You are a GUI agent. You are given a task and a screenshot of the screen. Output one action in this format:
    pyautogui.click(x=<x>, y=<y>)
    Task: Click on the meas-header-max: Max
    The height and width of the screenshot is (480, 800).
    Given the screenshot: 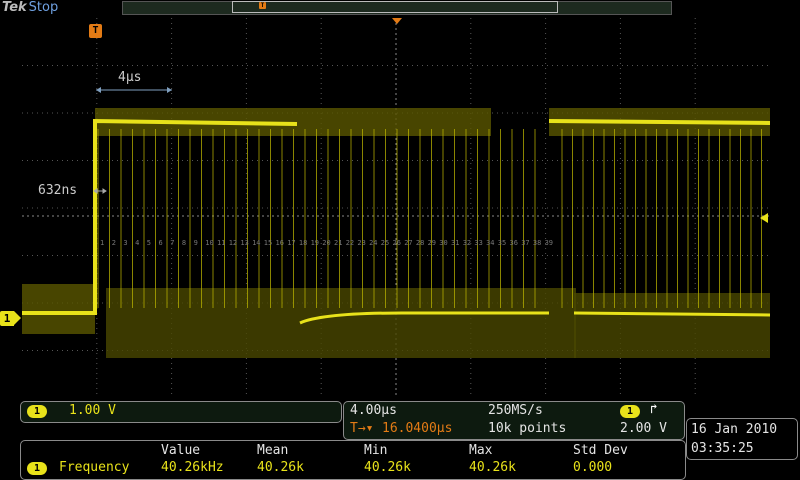 What is the action you would take?
    pyautogui.click(x=481, y=450)
    